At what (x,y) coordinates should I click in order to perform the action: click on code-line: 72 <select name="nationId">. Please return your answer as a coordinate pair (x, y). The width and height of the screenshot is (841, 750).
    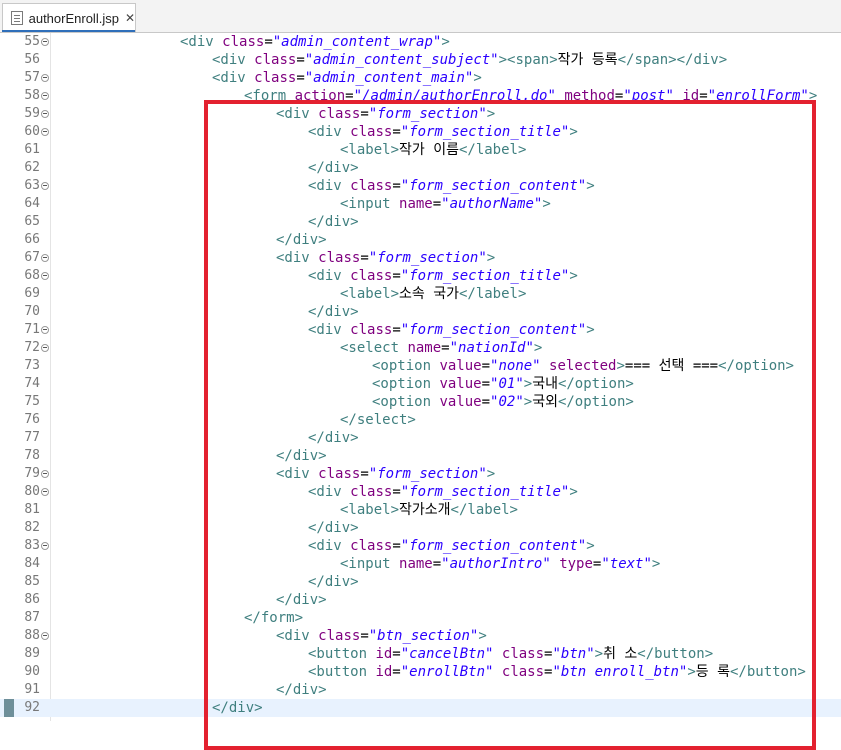
    Looking at the image, I should click on (420, 348).